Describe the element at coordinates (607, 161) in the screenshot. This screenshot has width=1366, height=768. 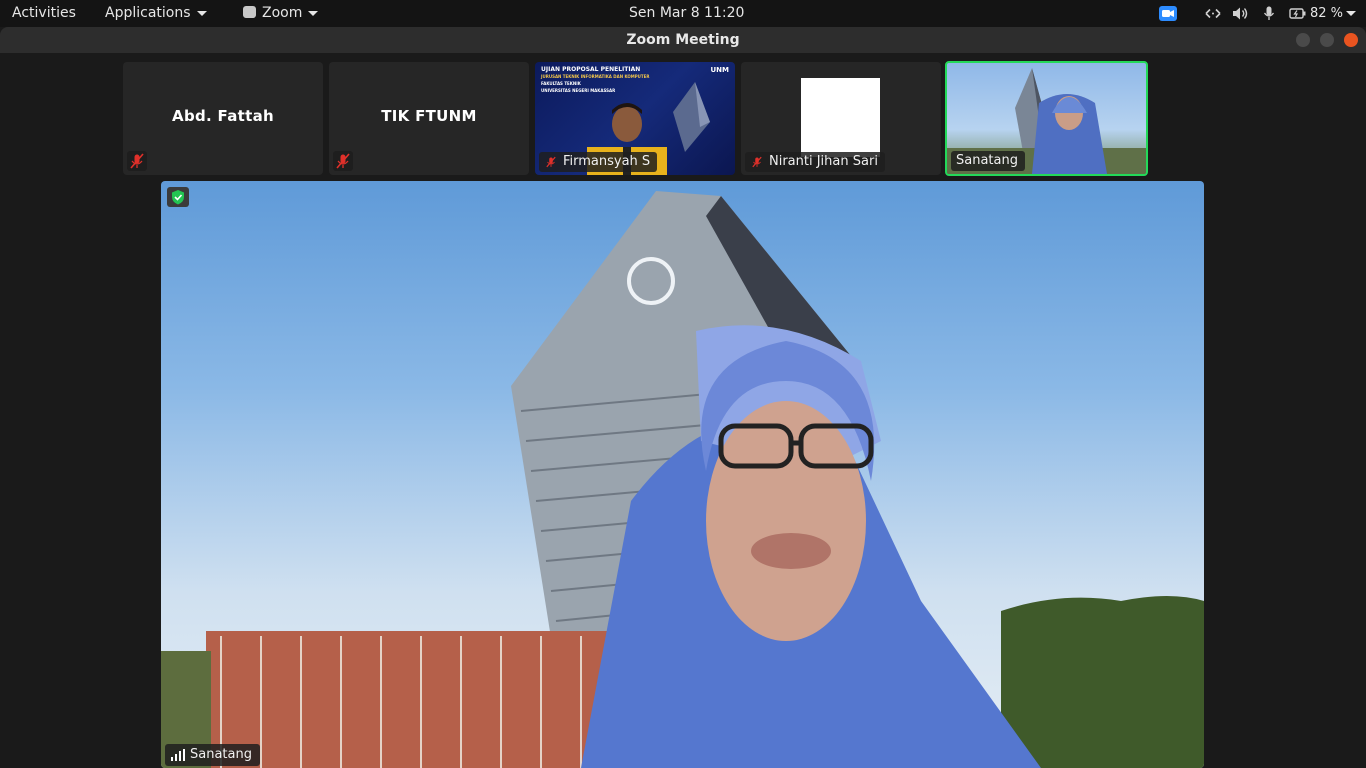
I see `participant-name: Firmansyah S` at that location.